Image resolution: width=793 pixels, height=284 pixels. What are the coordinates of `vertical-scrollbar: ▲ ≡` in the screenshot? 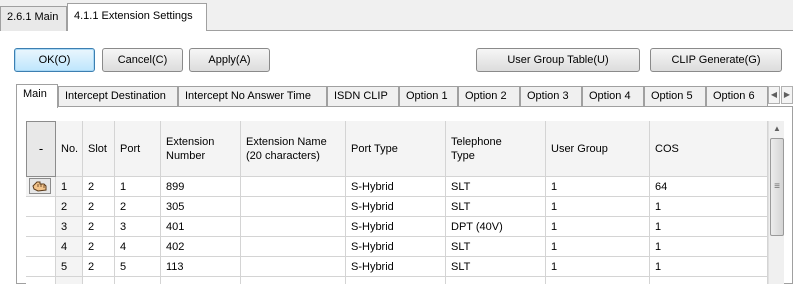 It's located at (776, 202).